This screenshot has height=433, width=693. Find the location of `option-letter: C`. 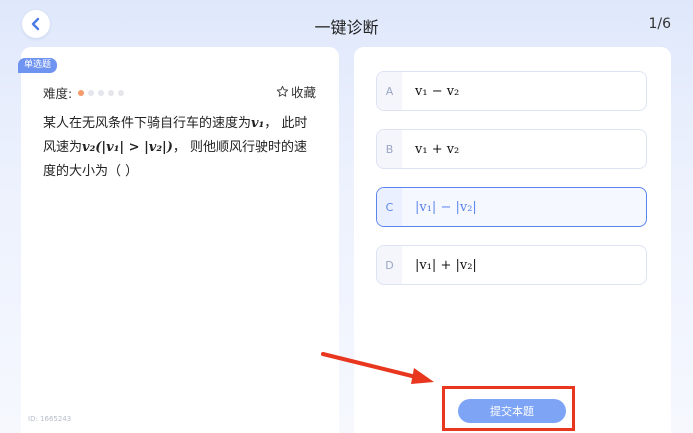

option-letter: C is located at coordinates (389, 207).